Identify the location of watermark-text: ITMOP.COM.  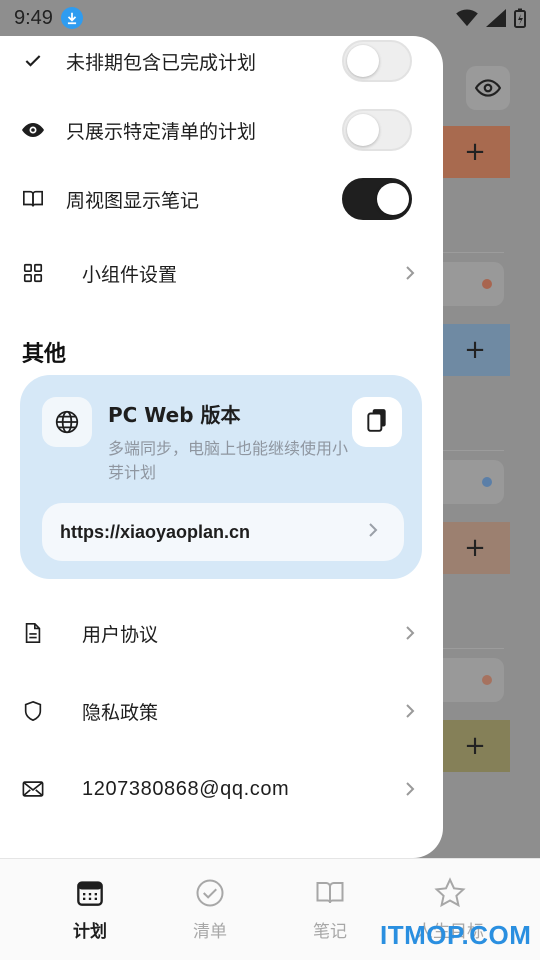
(456, 935).